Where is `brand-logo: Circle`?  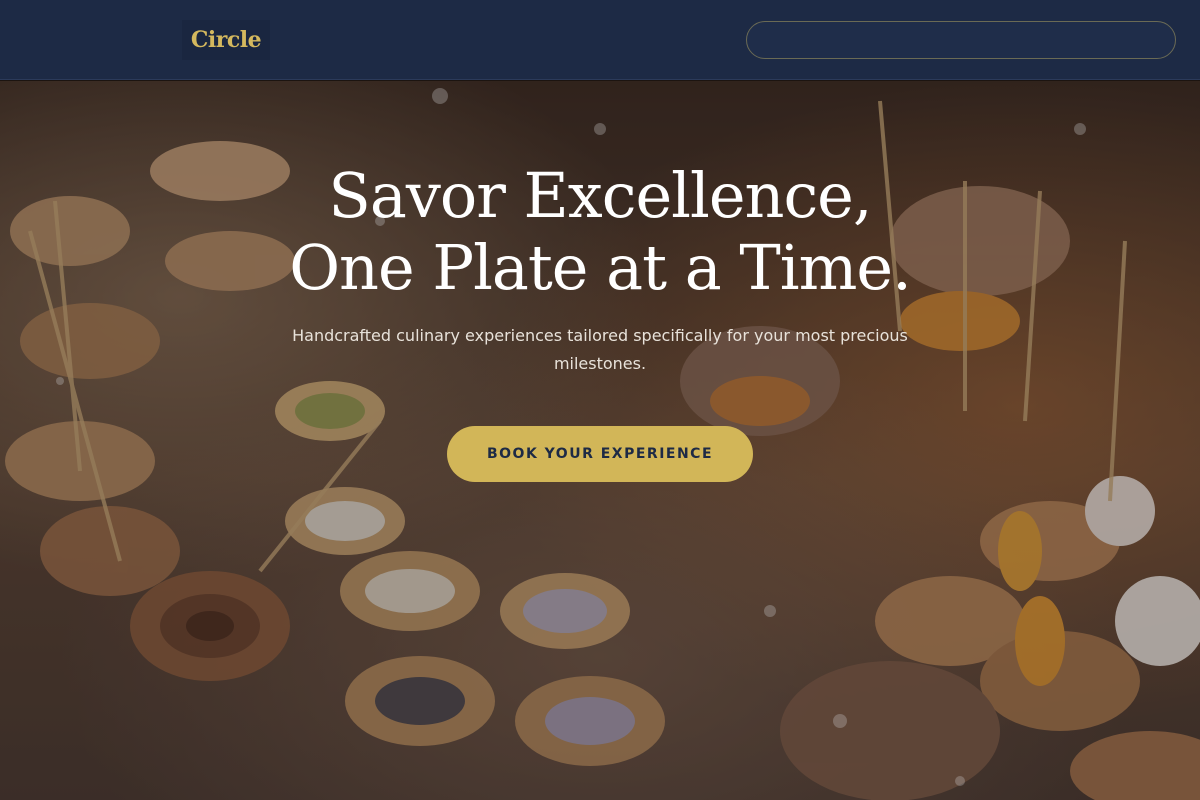 brand-logo: Circle is located at coordinates (226, 40).